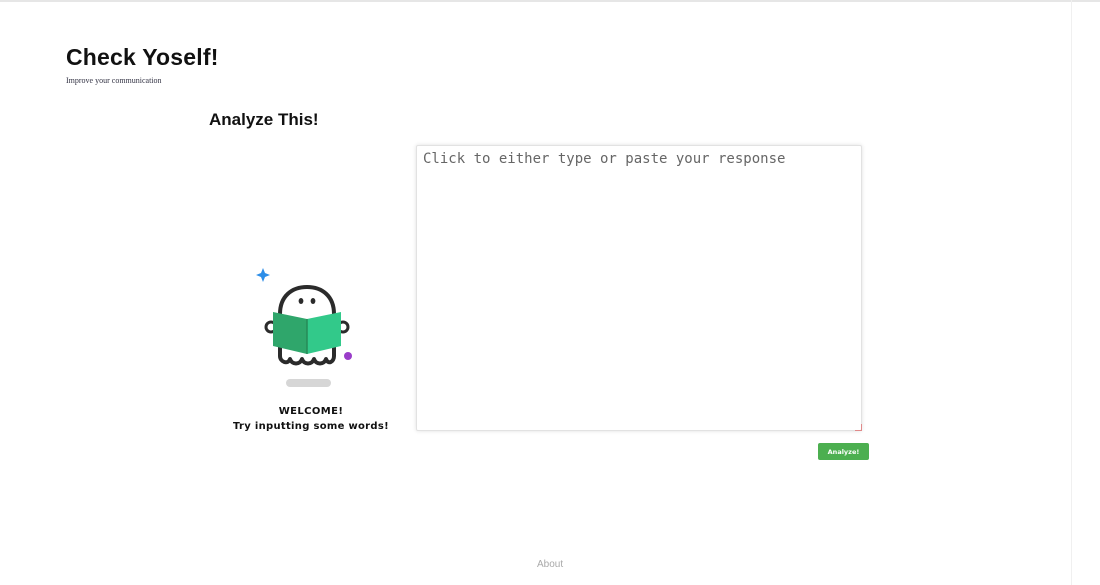 This screenshot has width=1100, height=585. I want to click on app-title: Check Yoself!, so click(142, 57).